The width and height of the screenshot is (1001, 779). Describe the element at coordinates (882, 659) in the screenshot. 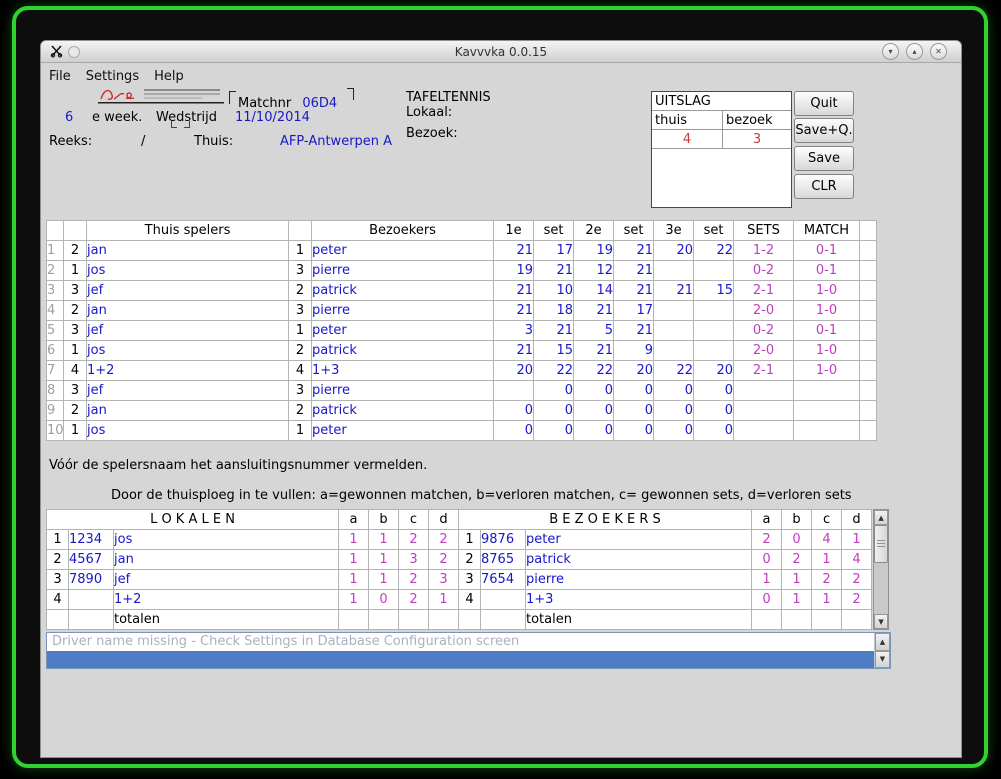

I see `status-scroll-down-button: ▼` at that location.